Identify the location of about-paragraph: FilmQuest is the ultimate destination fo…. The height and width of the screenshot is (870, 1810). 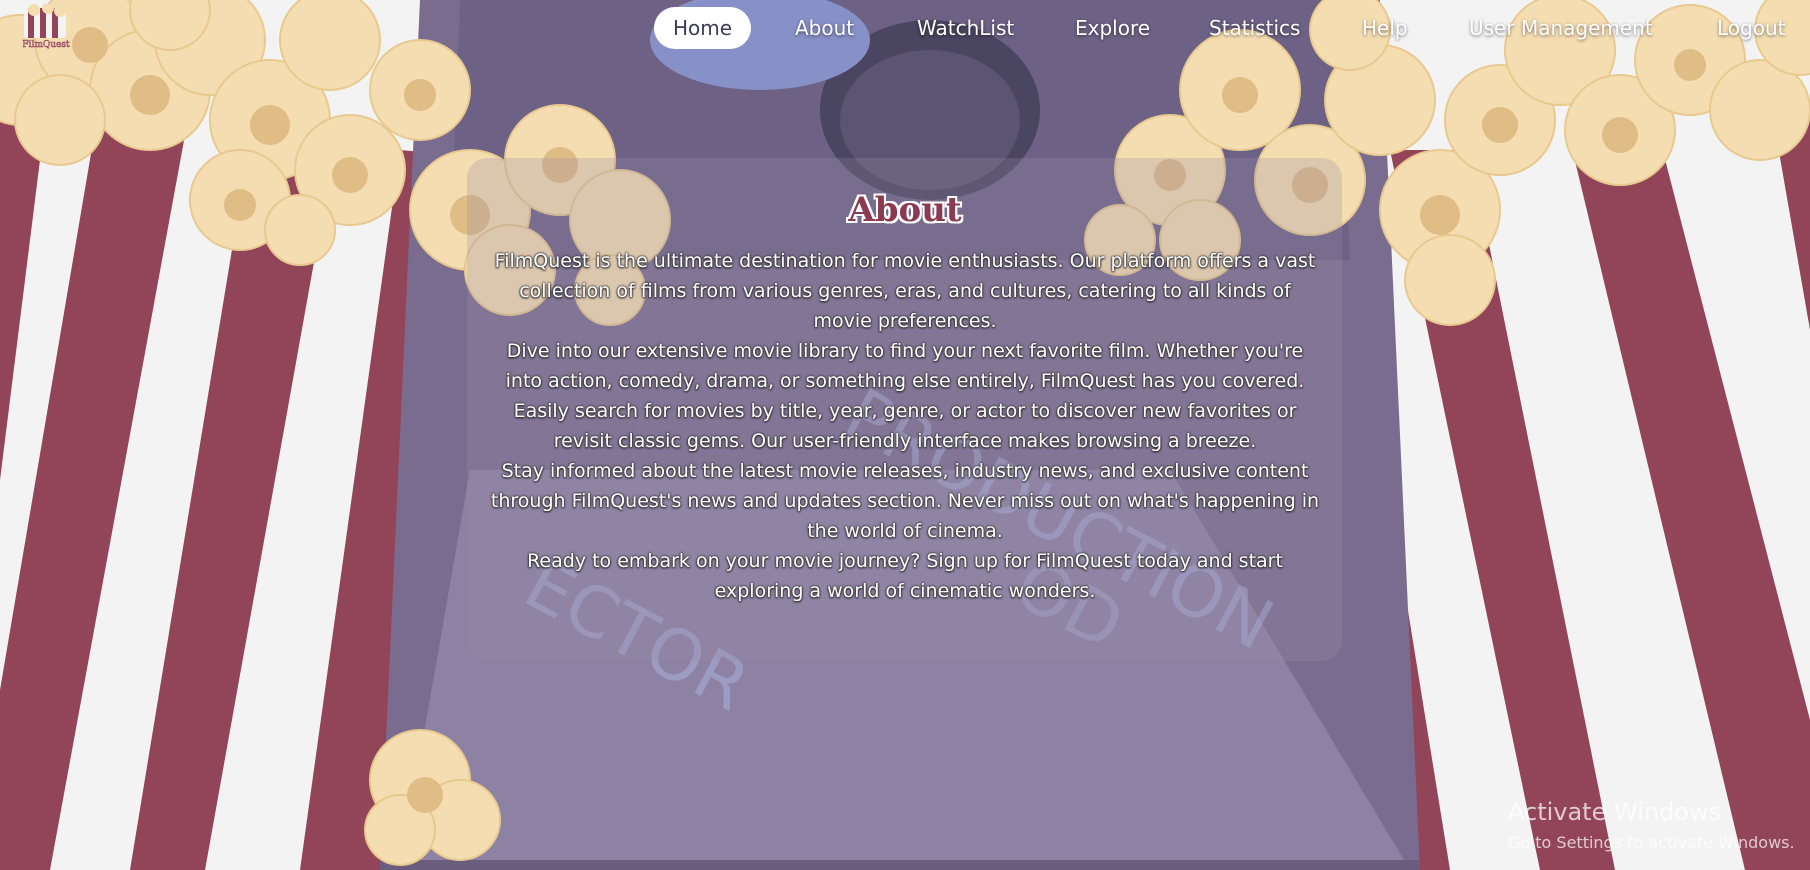
(905, 291).